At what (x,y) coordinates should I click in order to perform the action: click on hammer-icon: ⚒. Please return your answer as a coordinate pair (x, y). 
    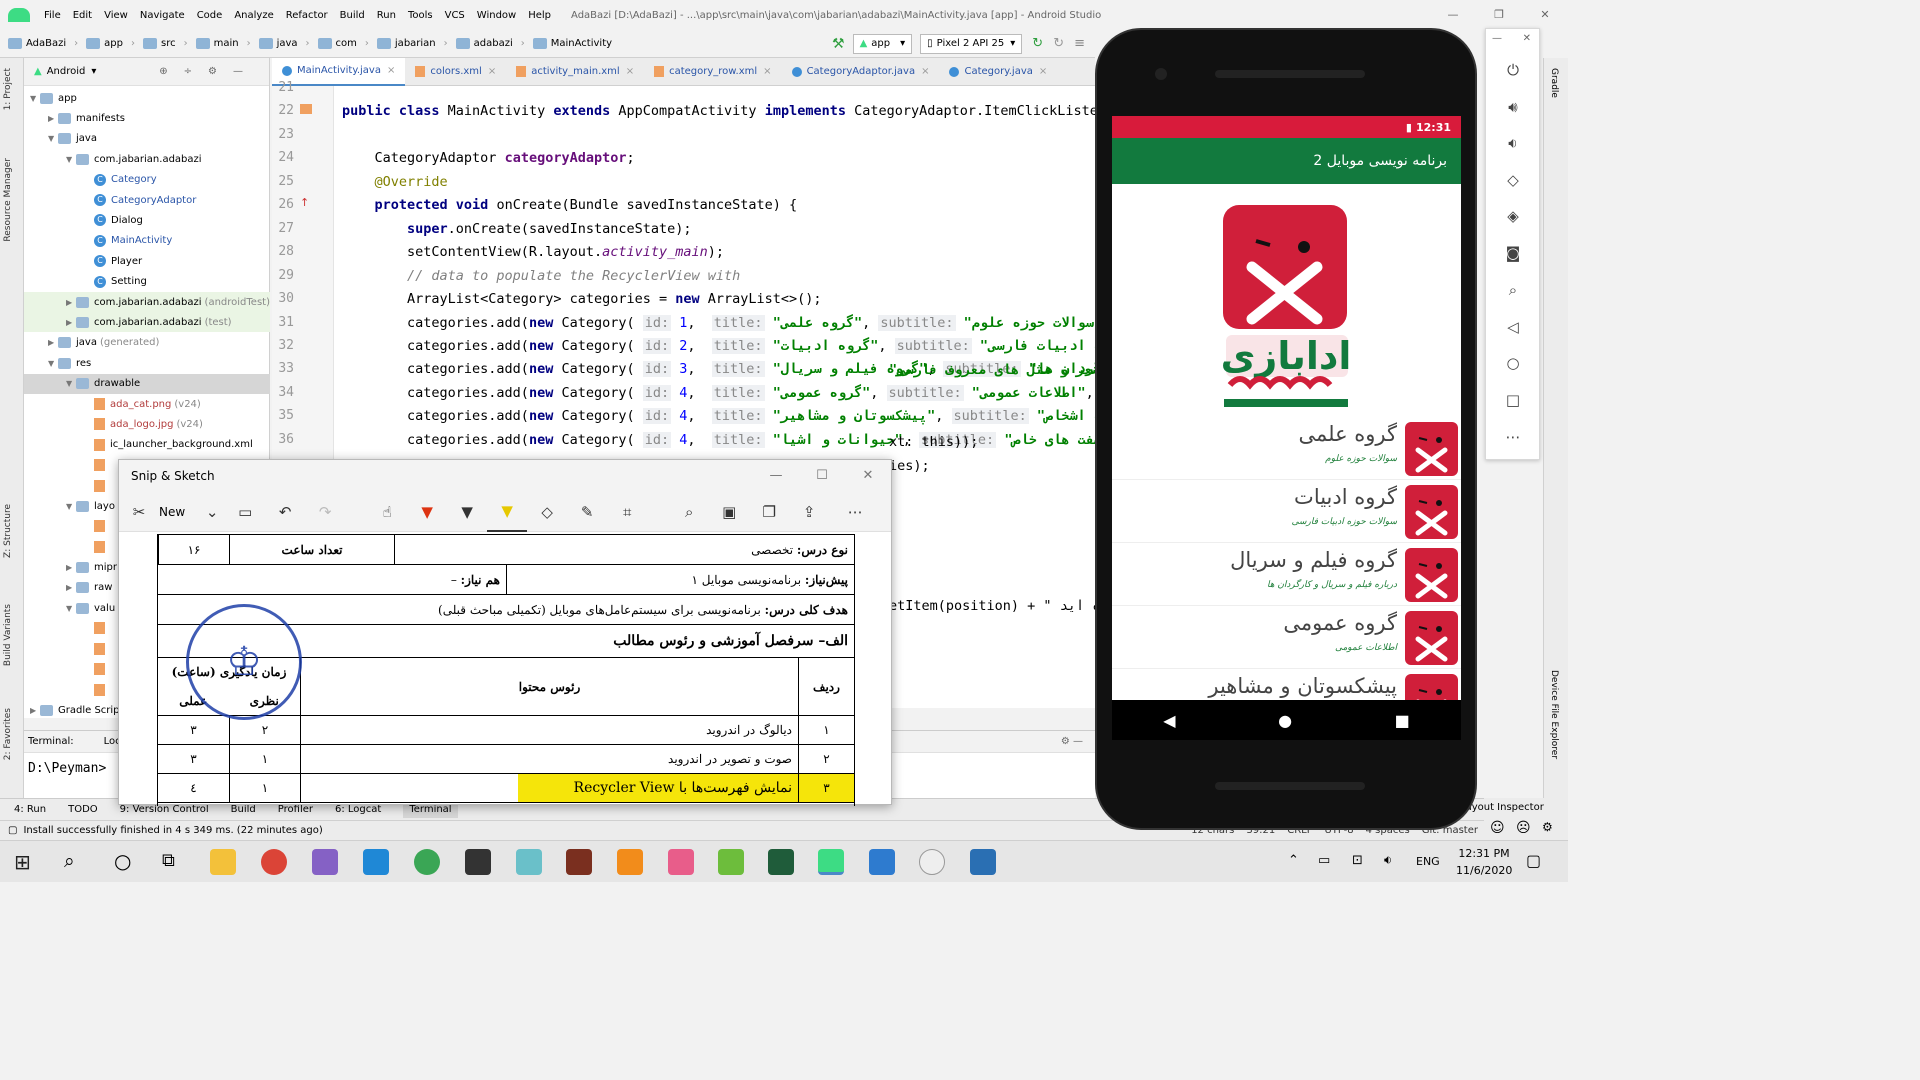
    Looking at the image, I should click on (838, 44).